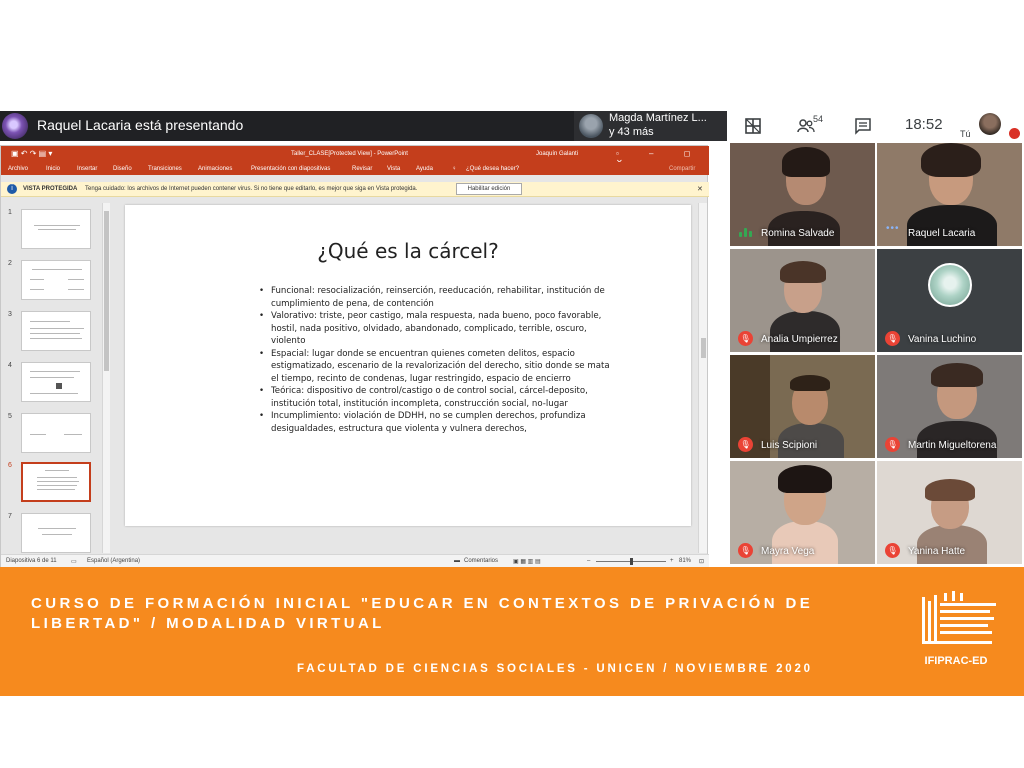 The width and height of the screenshot is (1024, 768). I want to click on participant-tile: ••• Raquel Lacaria, so click(949, 194).